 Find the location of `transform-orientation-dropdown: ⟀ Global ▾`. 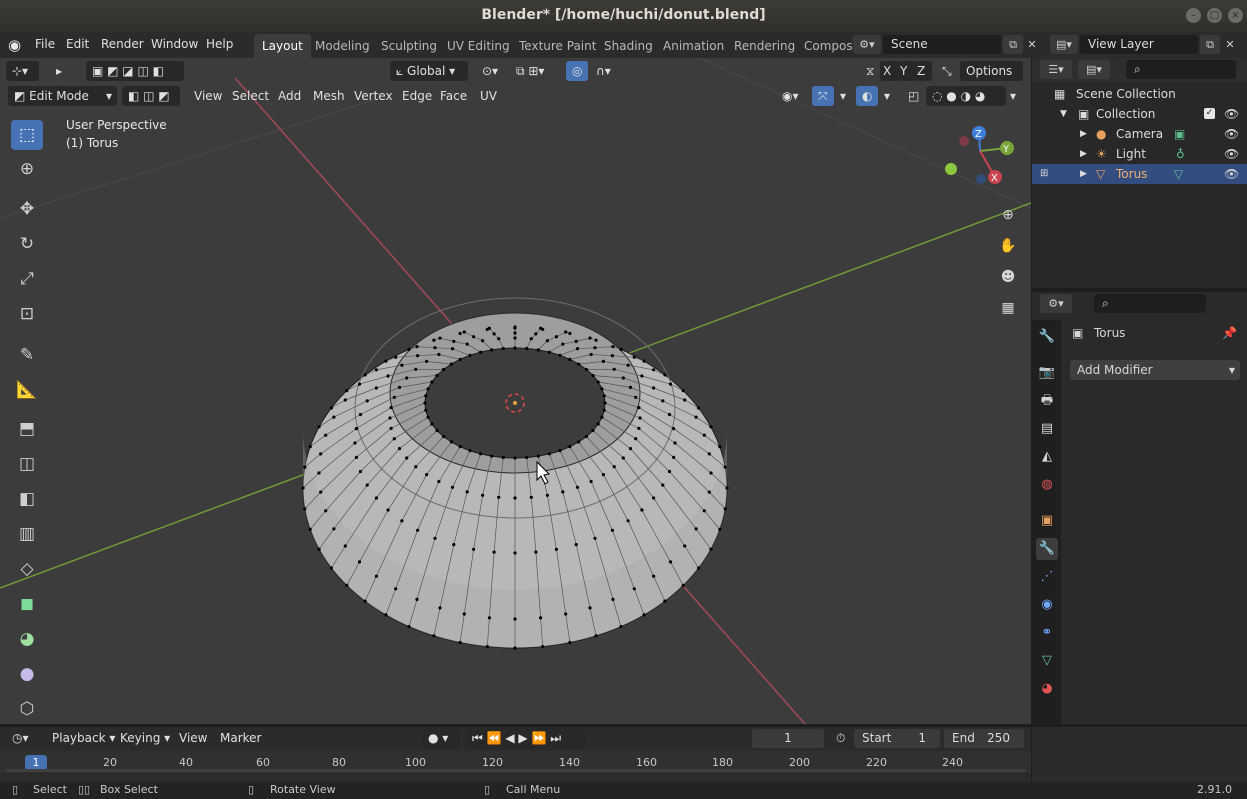

transform-orientation-dropdown: ⟀ Global ▾ is located at coordinates (429, 71).